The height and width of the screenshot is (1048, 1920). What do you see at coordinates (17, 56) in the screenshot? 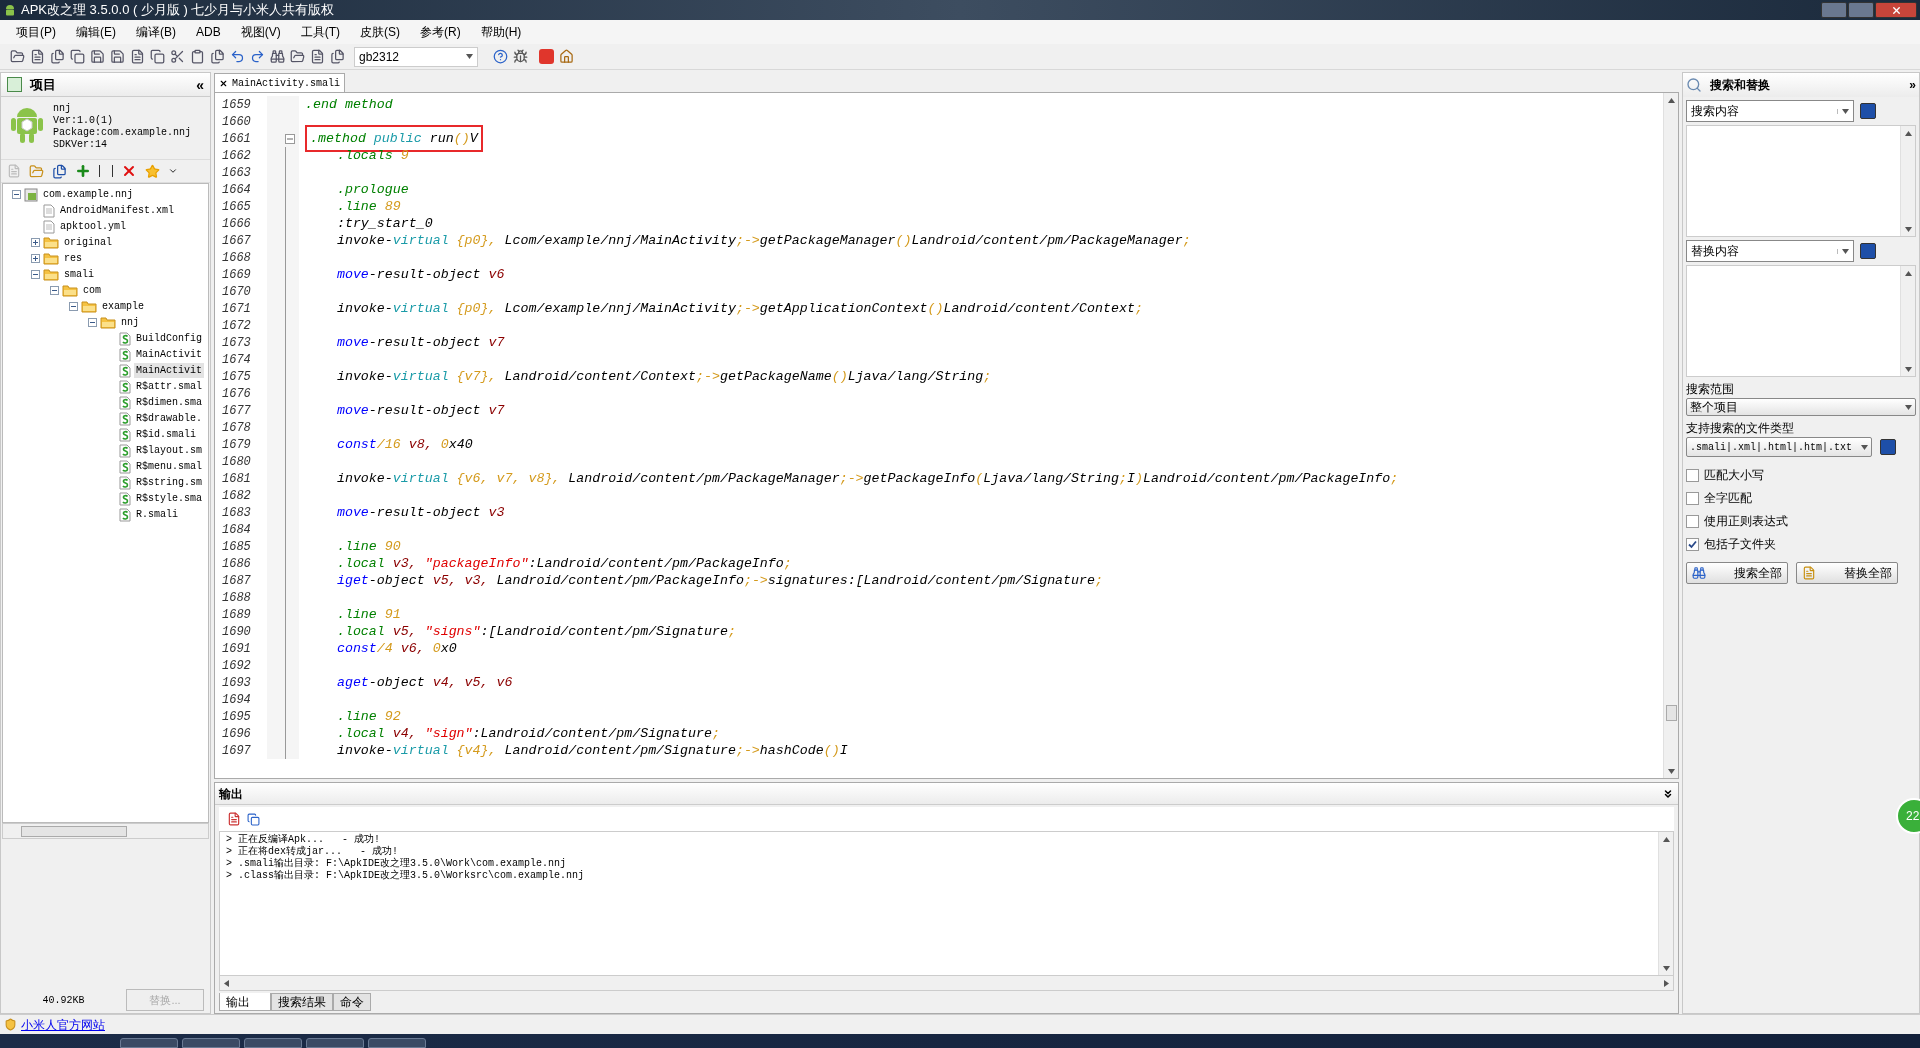
I see `folder-open-icon` at bounding box center [17, 56].